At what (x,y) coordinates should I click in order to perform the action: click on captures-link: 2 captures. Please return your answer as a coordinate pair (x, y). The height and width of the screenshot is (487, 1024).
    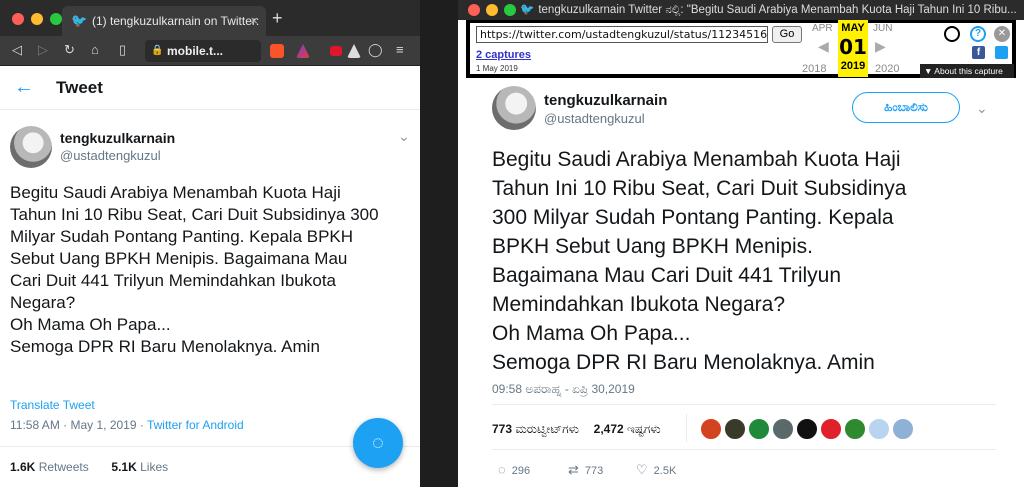
    Looking at the image, I should click on (503, 55).